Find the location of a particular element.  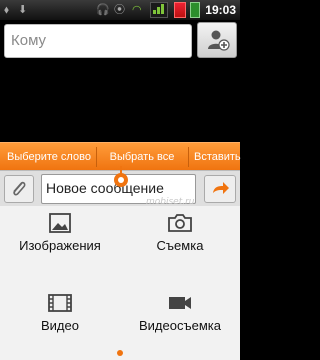

add-contact-icon is located at coordinates (219, 40).